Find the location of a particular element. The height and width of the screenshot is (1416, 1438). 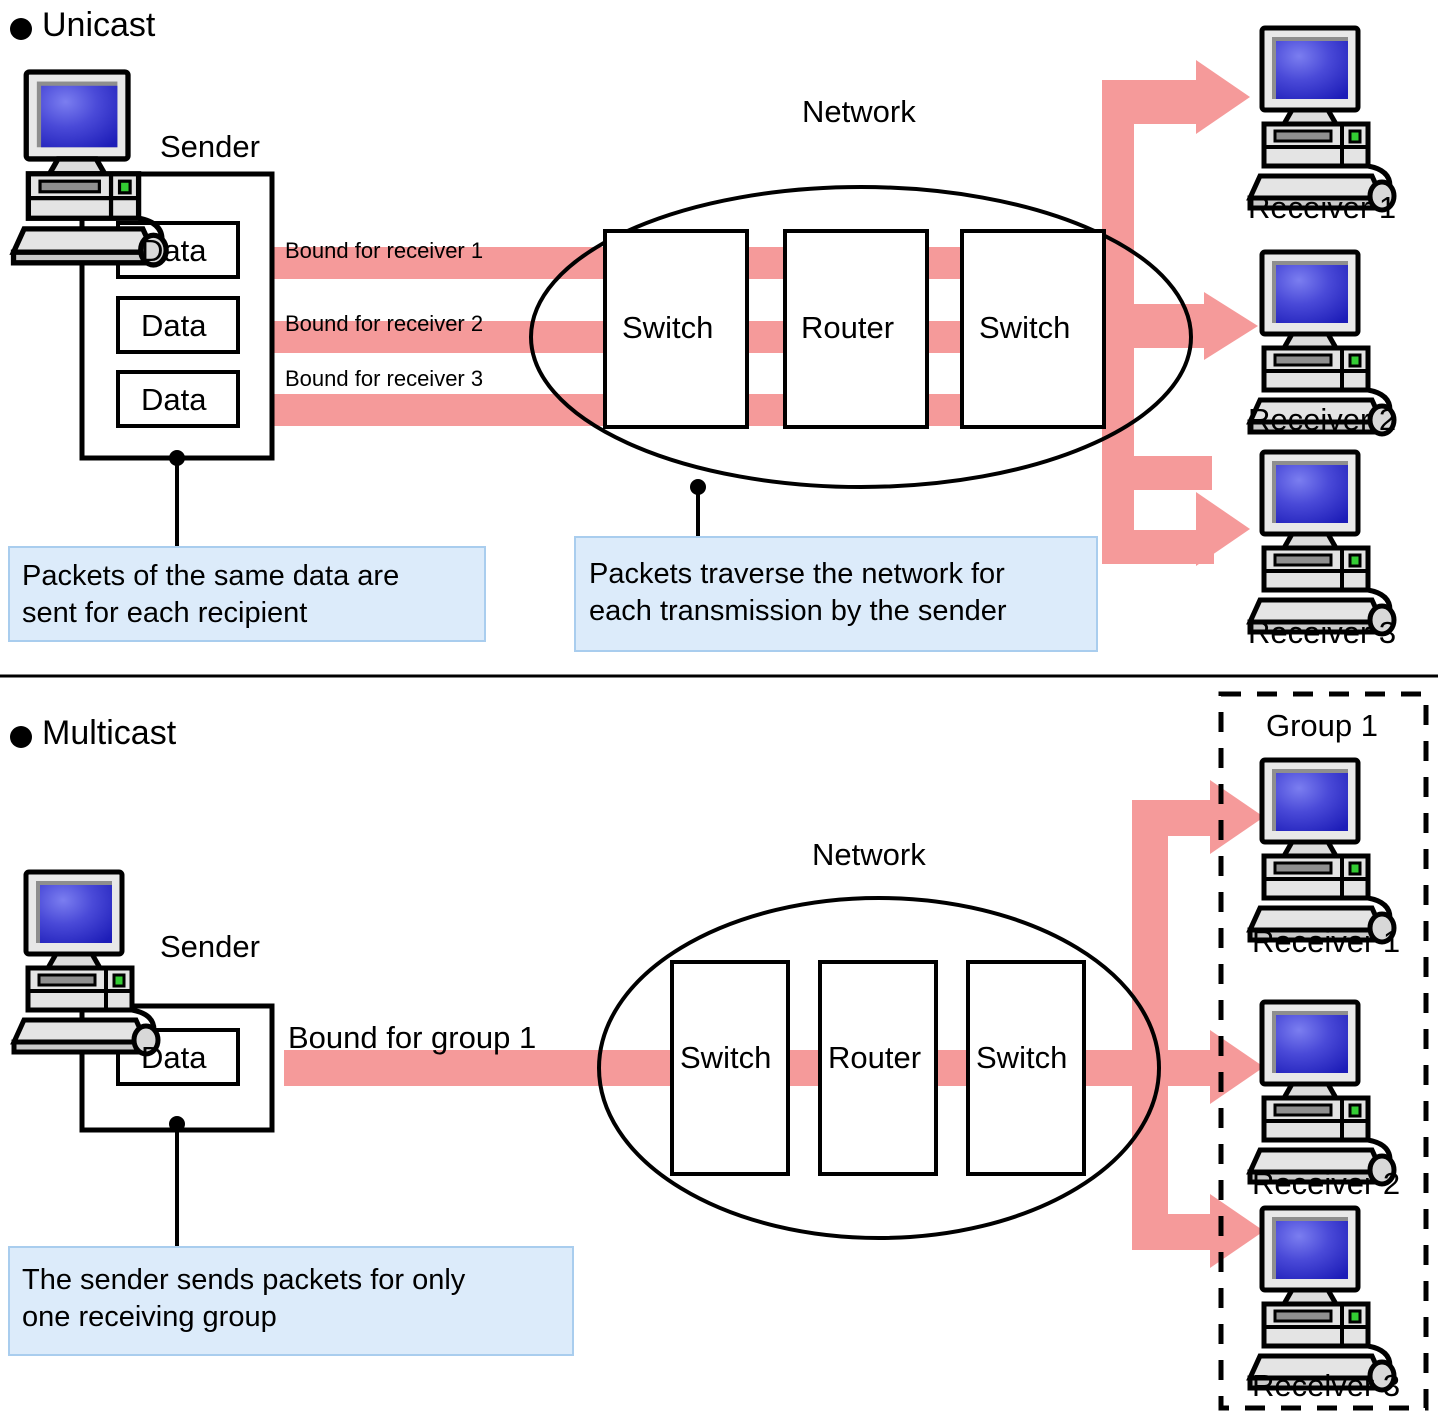

multicast-node-label-switch-2: Switch is located at coordinates (1022, 1057).